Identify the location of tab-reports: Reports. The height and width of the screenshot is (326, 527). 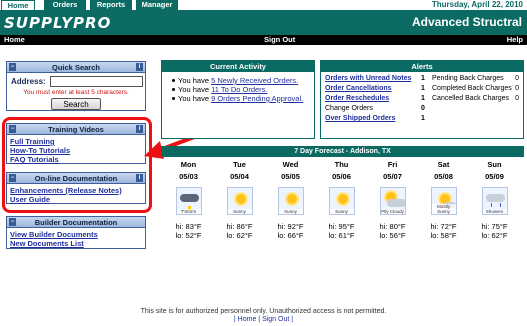
(111, 5).